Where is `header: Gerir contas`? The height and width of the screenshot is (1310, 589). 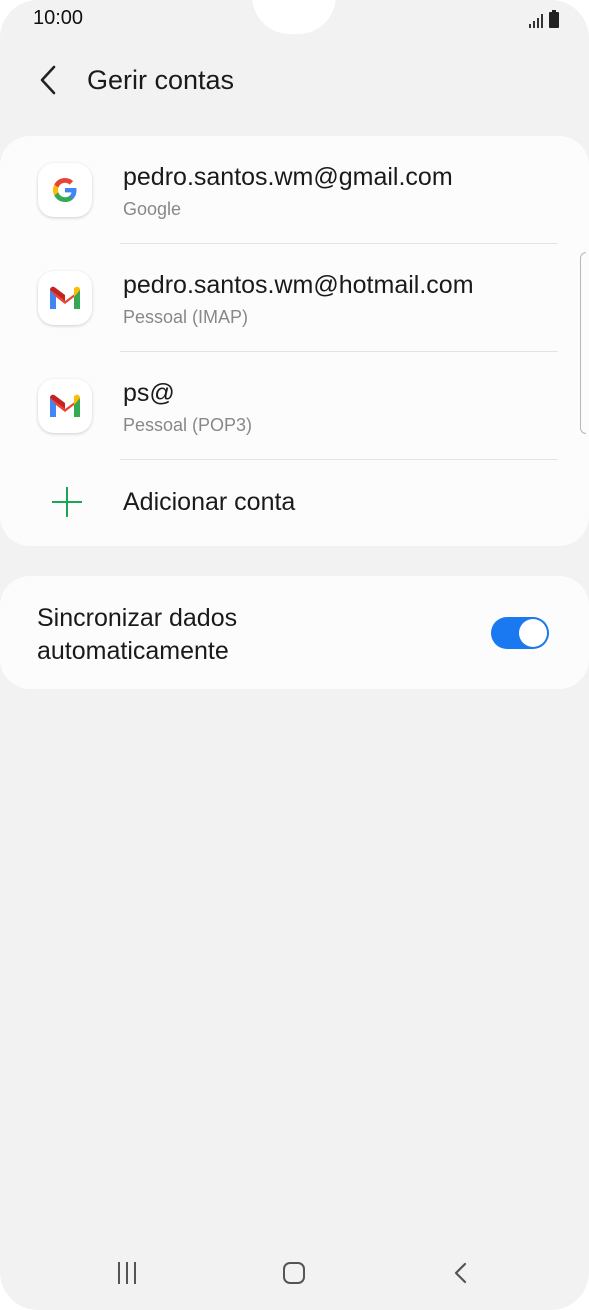
header: Gerir contas is located at coordinates (294, 81).